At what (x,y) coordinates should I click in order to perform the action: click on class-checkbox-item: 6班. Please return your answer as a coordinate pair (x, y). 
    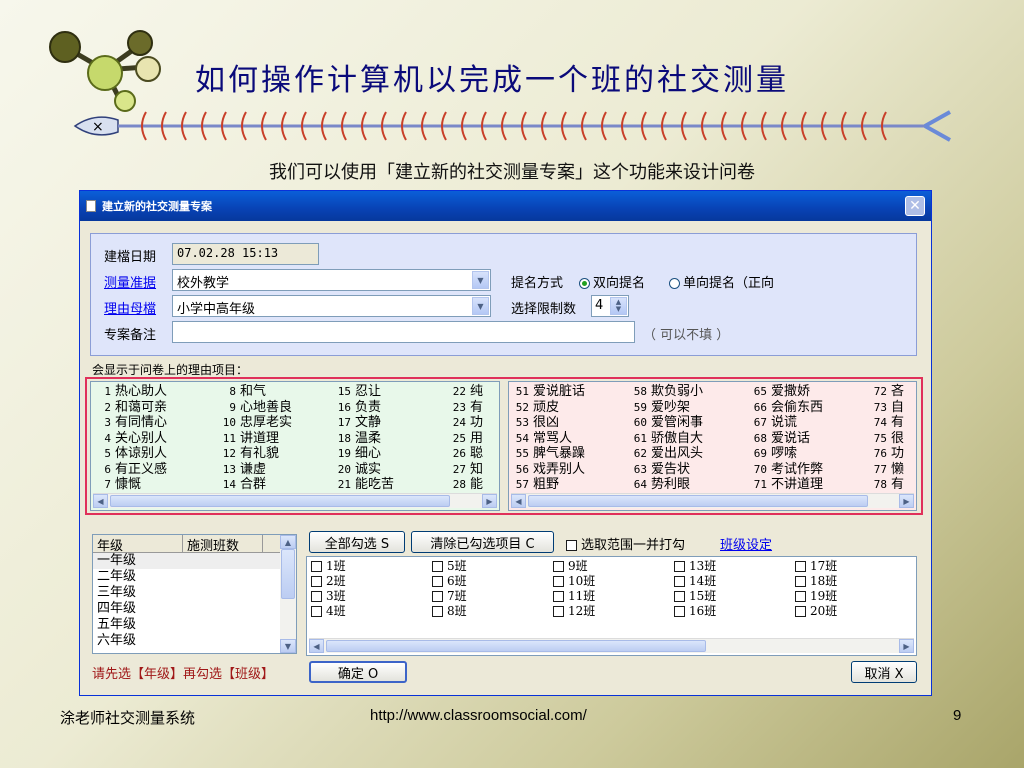
    Looking at the image, I should click on (449, 581).